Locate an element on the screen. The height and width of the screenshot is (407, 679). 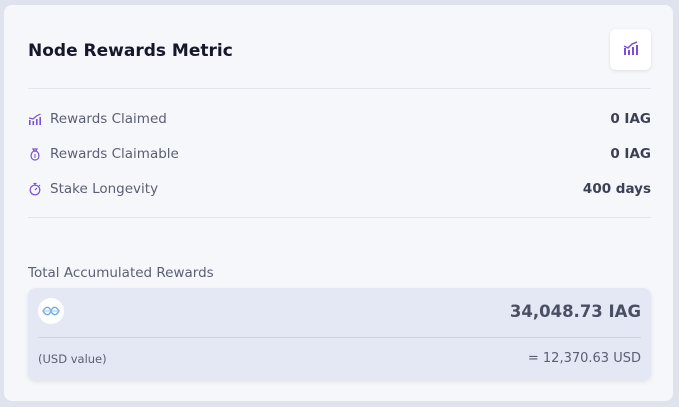
stopwatch-icon is located at coordinates (35, 189).